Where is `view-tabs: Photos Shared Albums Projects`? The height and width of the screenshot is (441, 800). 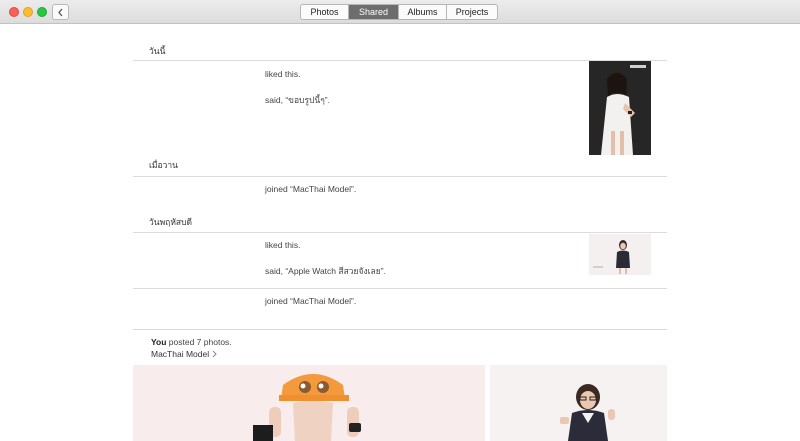
view-tabs: Photos Shared Albums Projects is located at coordinates (399, 12).